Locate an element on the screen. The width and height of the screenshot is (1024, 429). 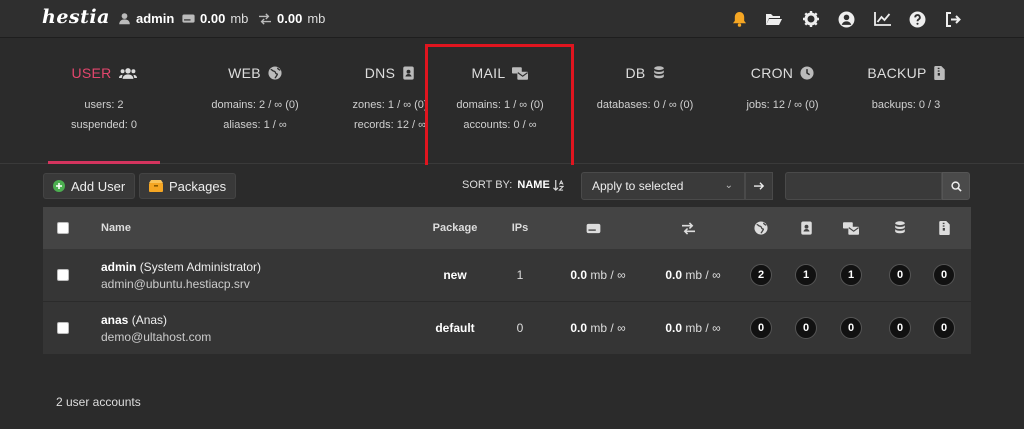
user-email: admin@ubuntu.hestiacp.srv is located at coordinates (175, 283).